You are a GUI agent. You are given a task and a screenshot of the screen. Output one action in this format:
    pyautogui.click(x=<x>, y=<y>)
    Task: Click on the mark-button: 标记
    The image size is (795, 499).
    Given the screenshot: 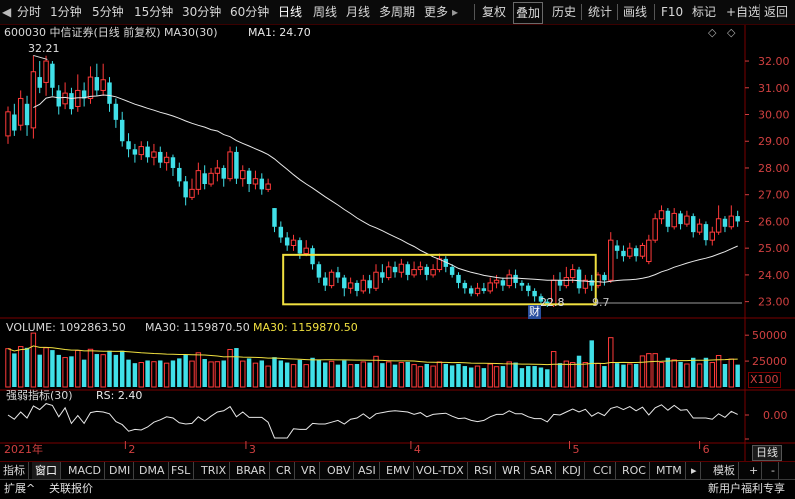 What is the action you would take?
    pyautogui.click(x=704, y=12)
    